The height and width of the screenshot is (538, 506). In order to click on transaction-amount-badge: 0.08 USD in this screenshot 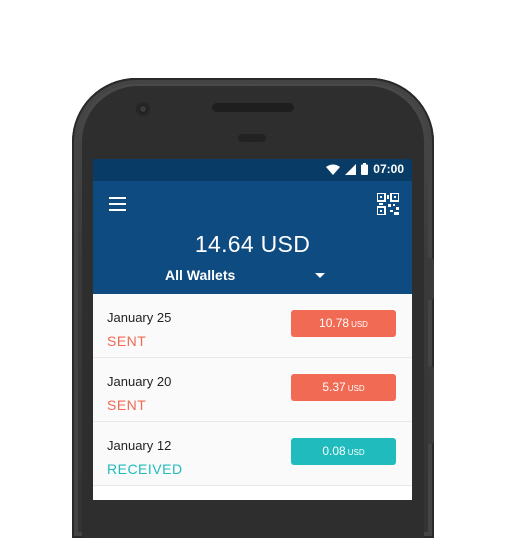, I will do `click(343, 451)`.